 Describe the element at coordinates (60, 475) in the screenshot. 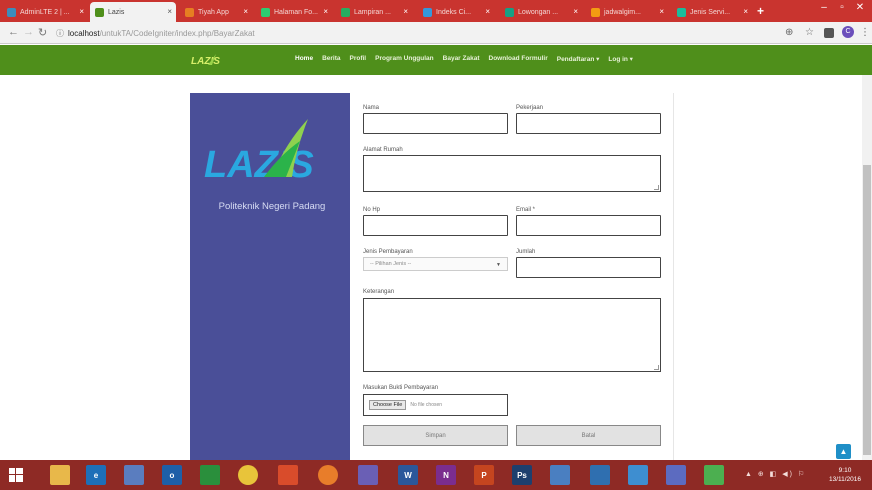

I see `file-explorer-icon` at that location.